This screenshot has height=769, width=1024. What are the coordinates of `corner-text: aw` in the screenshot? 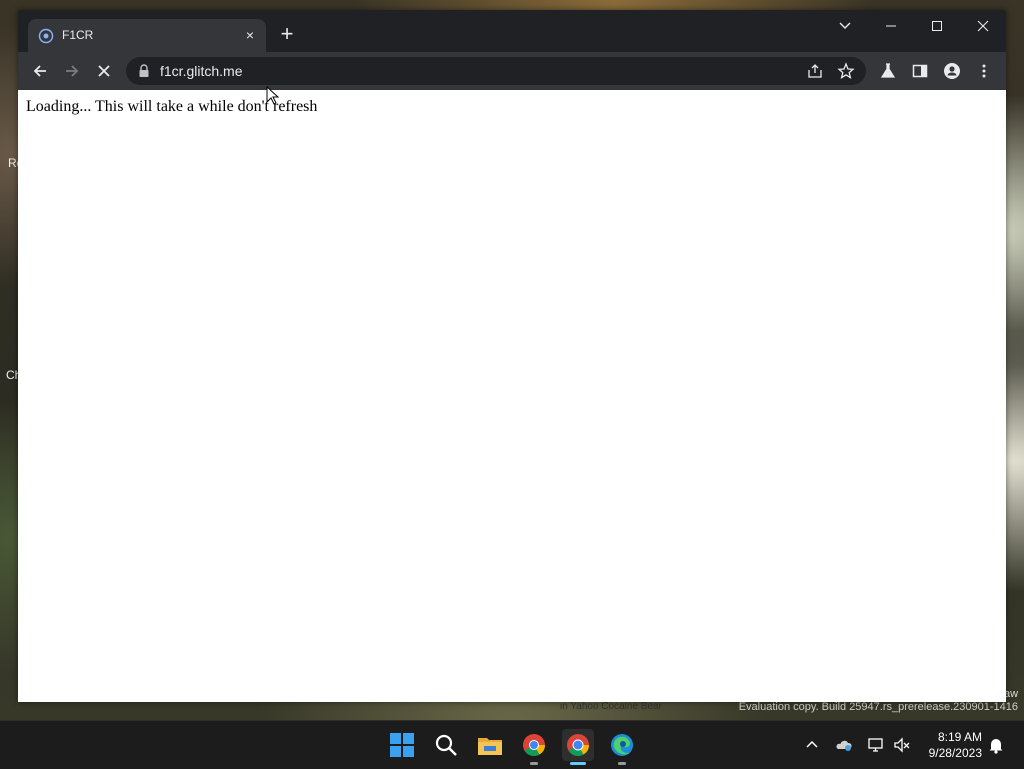 It's located at (1011, 694).